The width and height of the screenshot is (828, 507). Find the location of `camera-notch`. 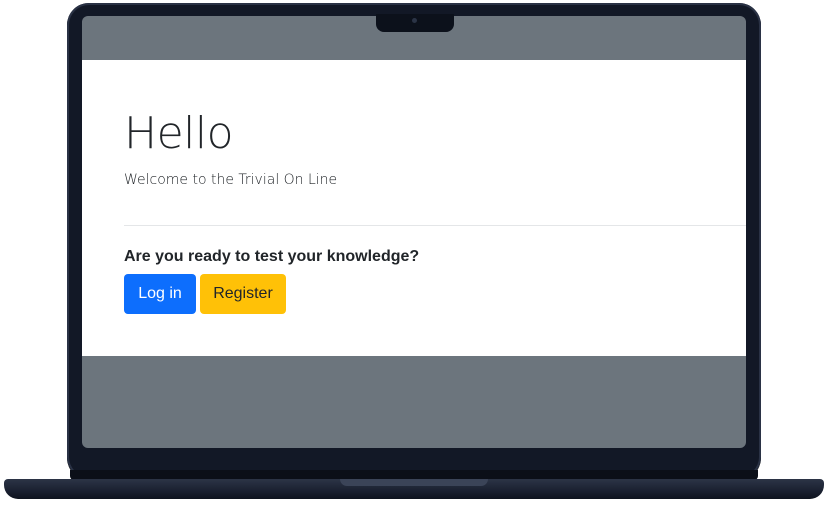

camera-notch is located at coordinates (415, 23).